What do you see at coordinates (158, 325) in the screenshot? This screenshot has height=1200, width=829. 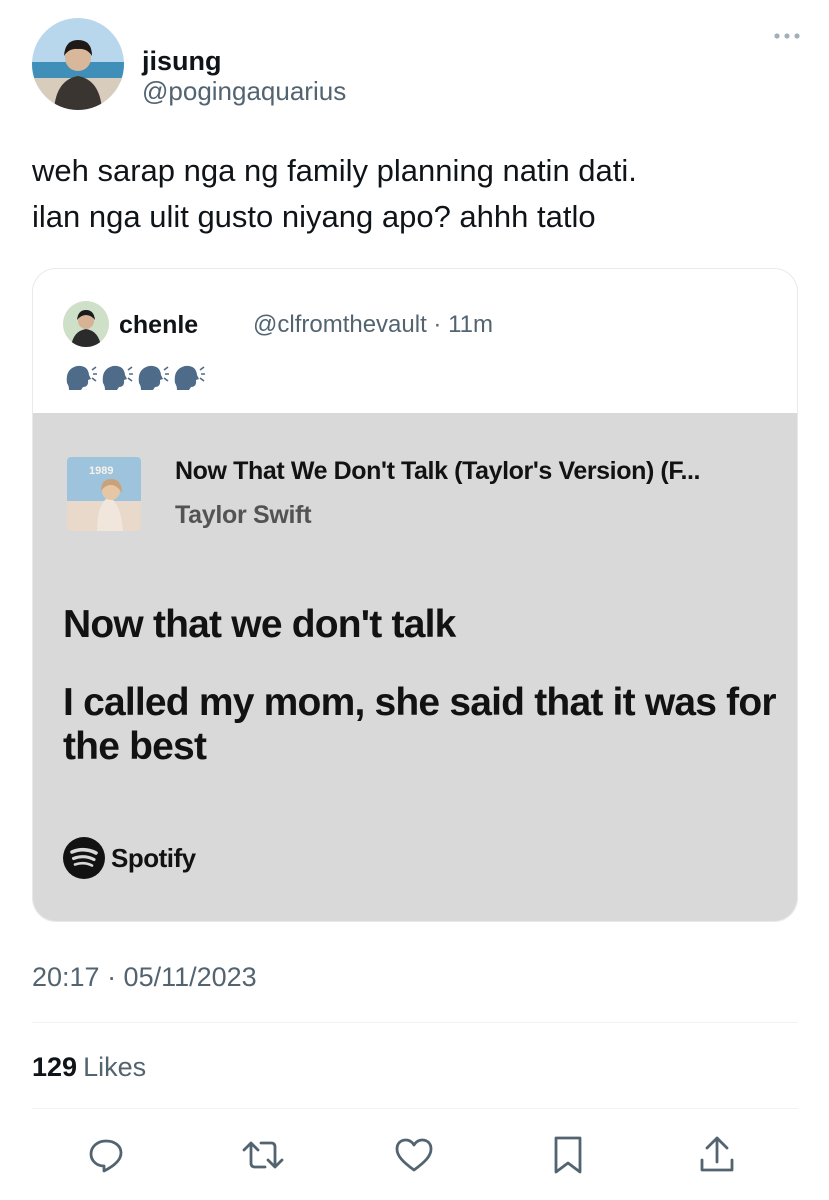 I see `quoted-display-name: chenle` at bounding box center [158, 325].